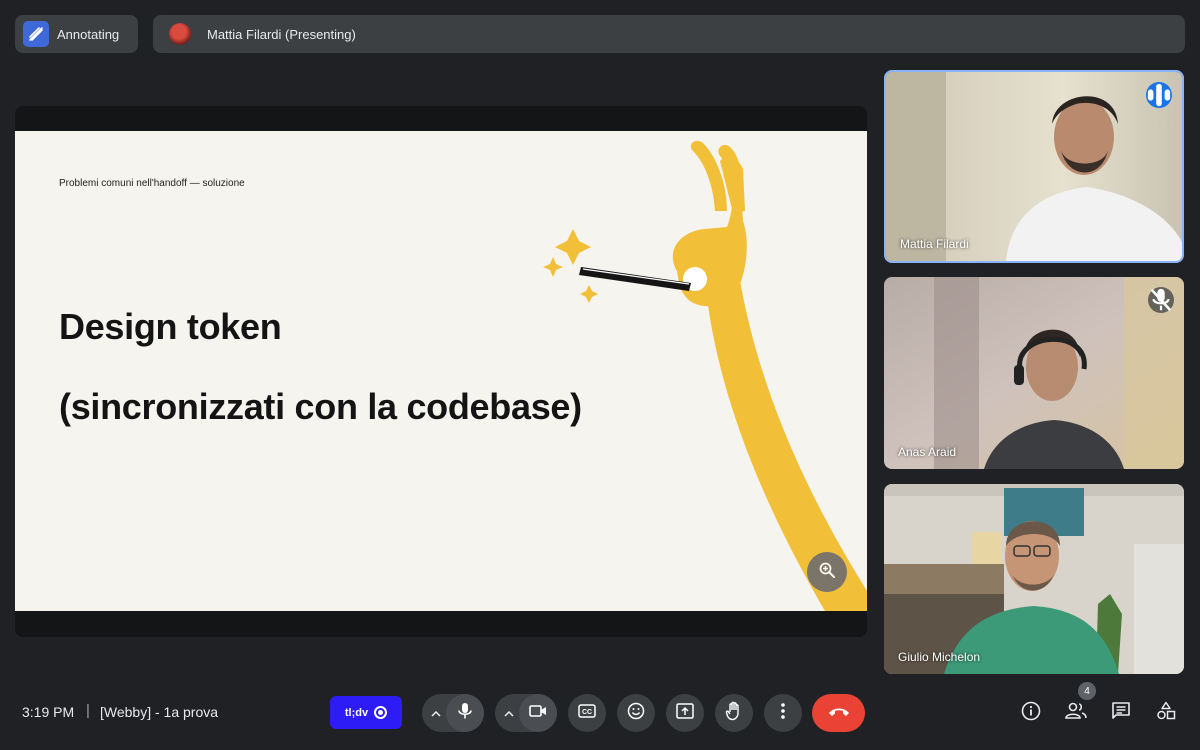 The height and width of the screenshot is (750, 1200). I want to click on zoom-in-button, so click(827, 572).